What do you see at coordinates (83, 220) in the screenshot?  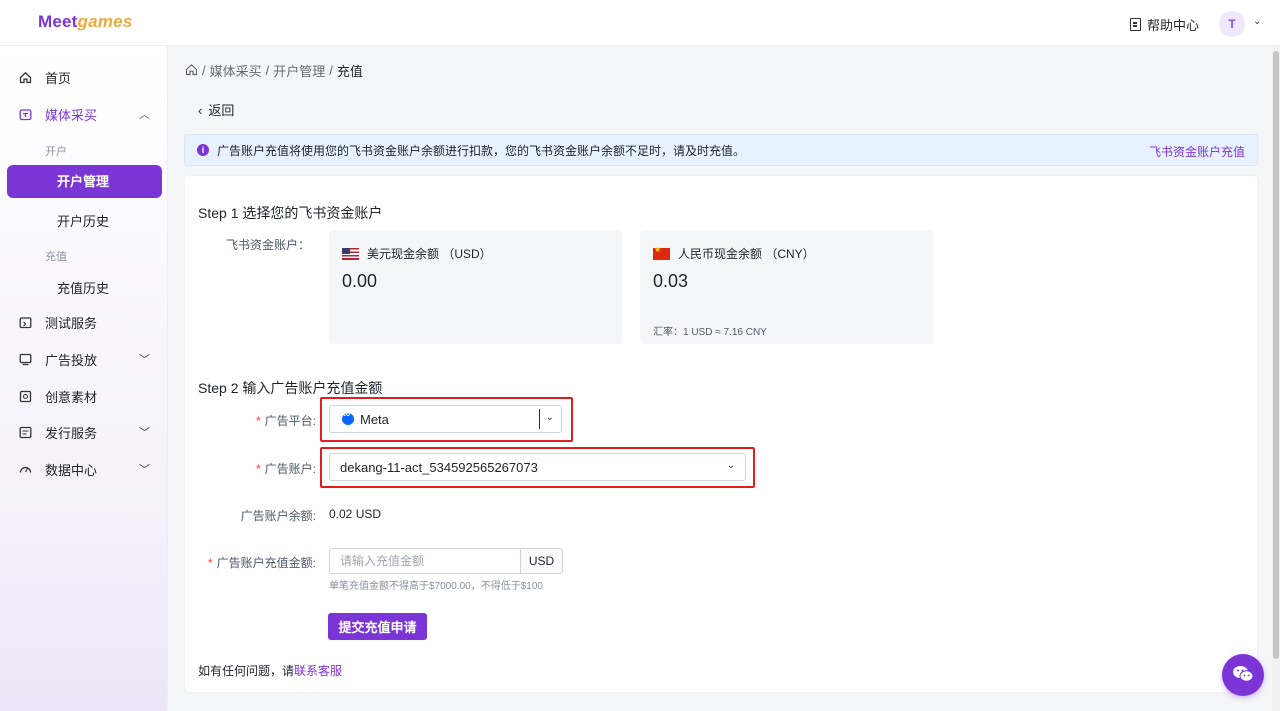 I see `sidebar-item-account-history: 开户历史` at bounding box center [83, 220].